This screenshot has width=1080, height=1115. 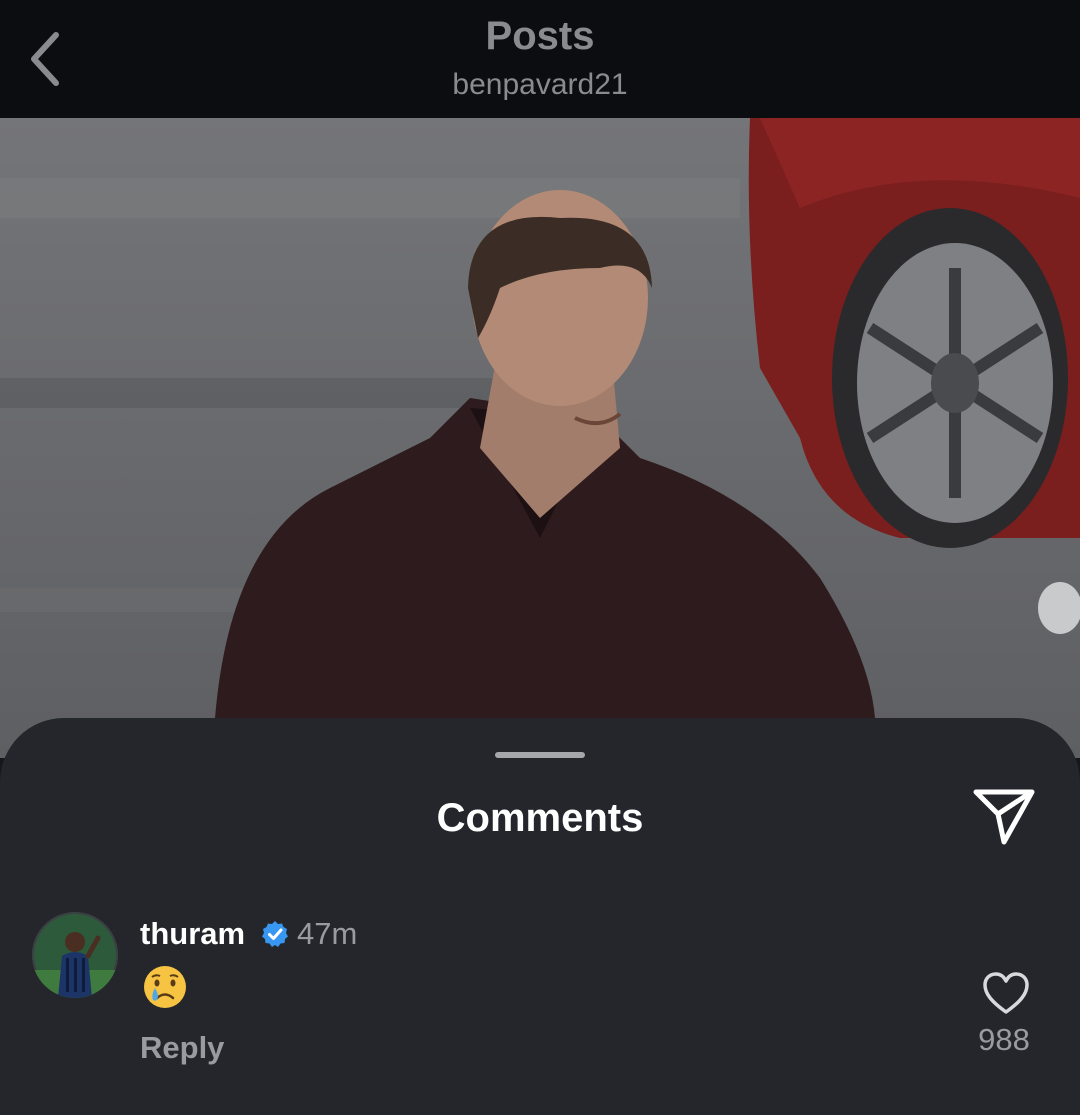 What do you see at coordinates (192, 934) in the screenshot?
I see `comment-username: thuram` at bounding box center [192, 934].